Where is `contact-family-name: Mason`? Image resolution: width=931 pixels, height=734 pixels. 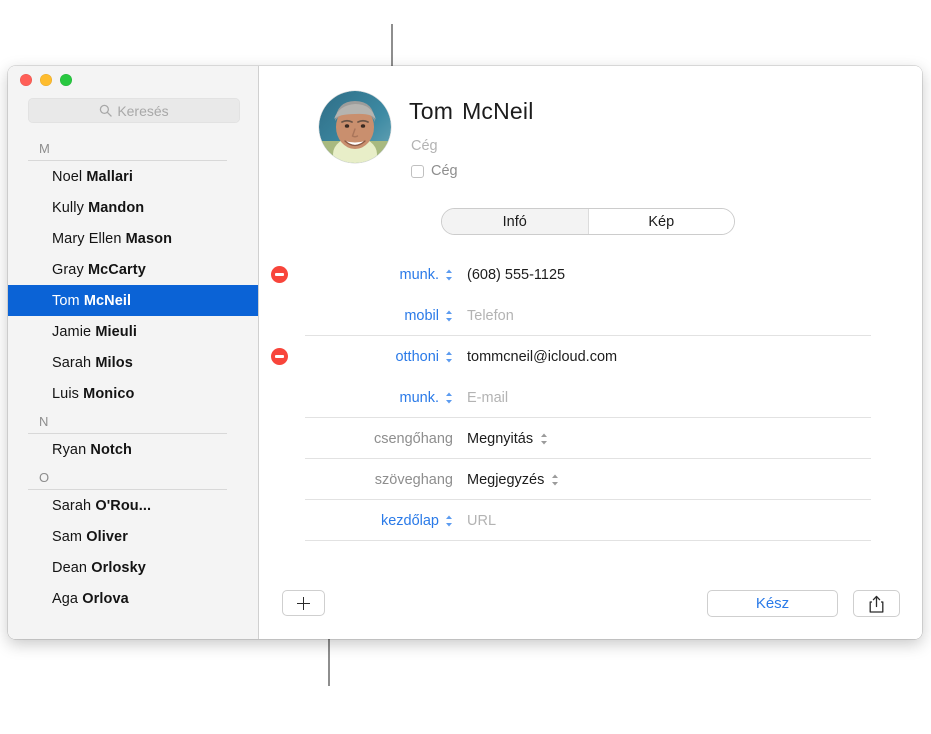
contact-family-name: Mason is located at coordinates (149, 238).